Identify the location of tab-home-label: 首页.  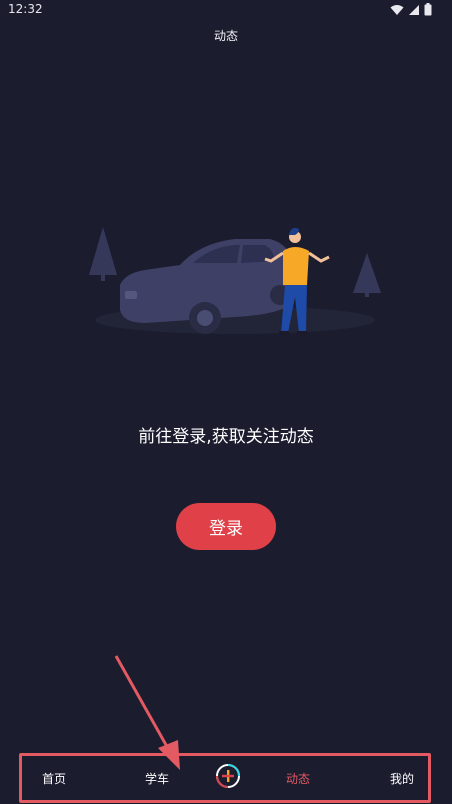
(53, 778).